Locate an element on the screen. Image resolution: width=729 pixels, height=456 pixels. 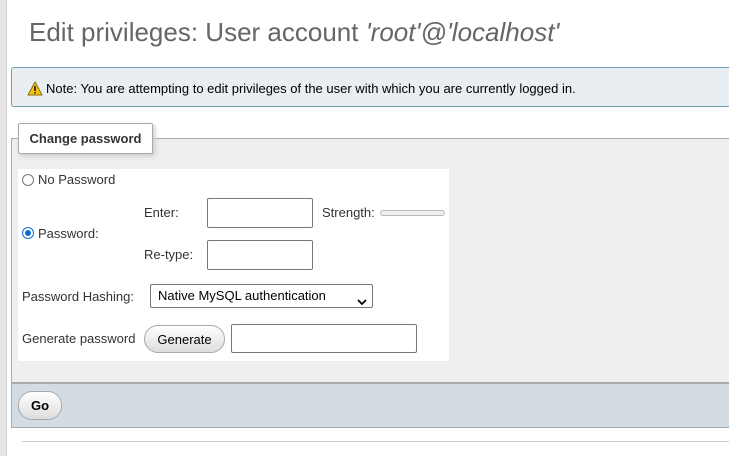
no-password-radio is located at coordinates (28, 180).